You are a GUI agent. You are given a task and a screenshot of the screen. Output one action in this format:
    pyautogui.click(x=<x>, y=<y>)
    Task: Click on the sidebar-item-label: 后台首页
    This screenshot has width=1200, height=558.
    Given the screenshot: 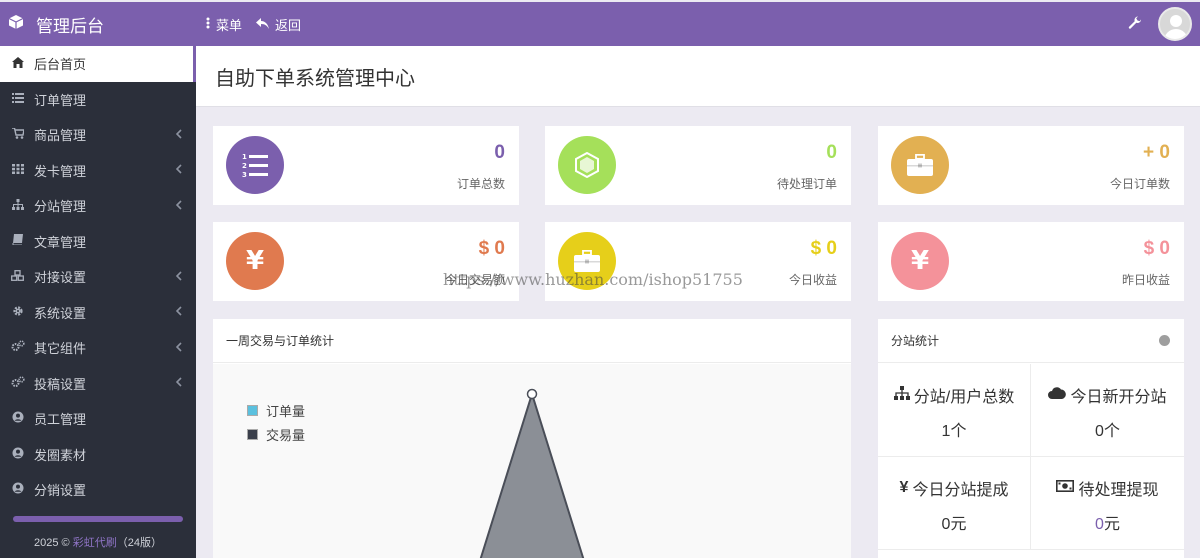 What is the action you would take?
    pyautogui.click(x=60, y=65)
    